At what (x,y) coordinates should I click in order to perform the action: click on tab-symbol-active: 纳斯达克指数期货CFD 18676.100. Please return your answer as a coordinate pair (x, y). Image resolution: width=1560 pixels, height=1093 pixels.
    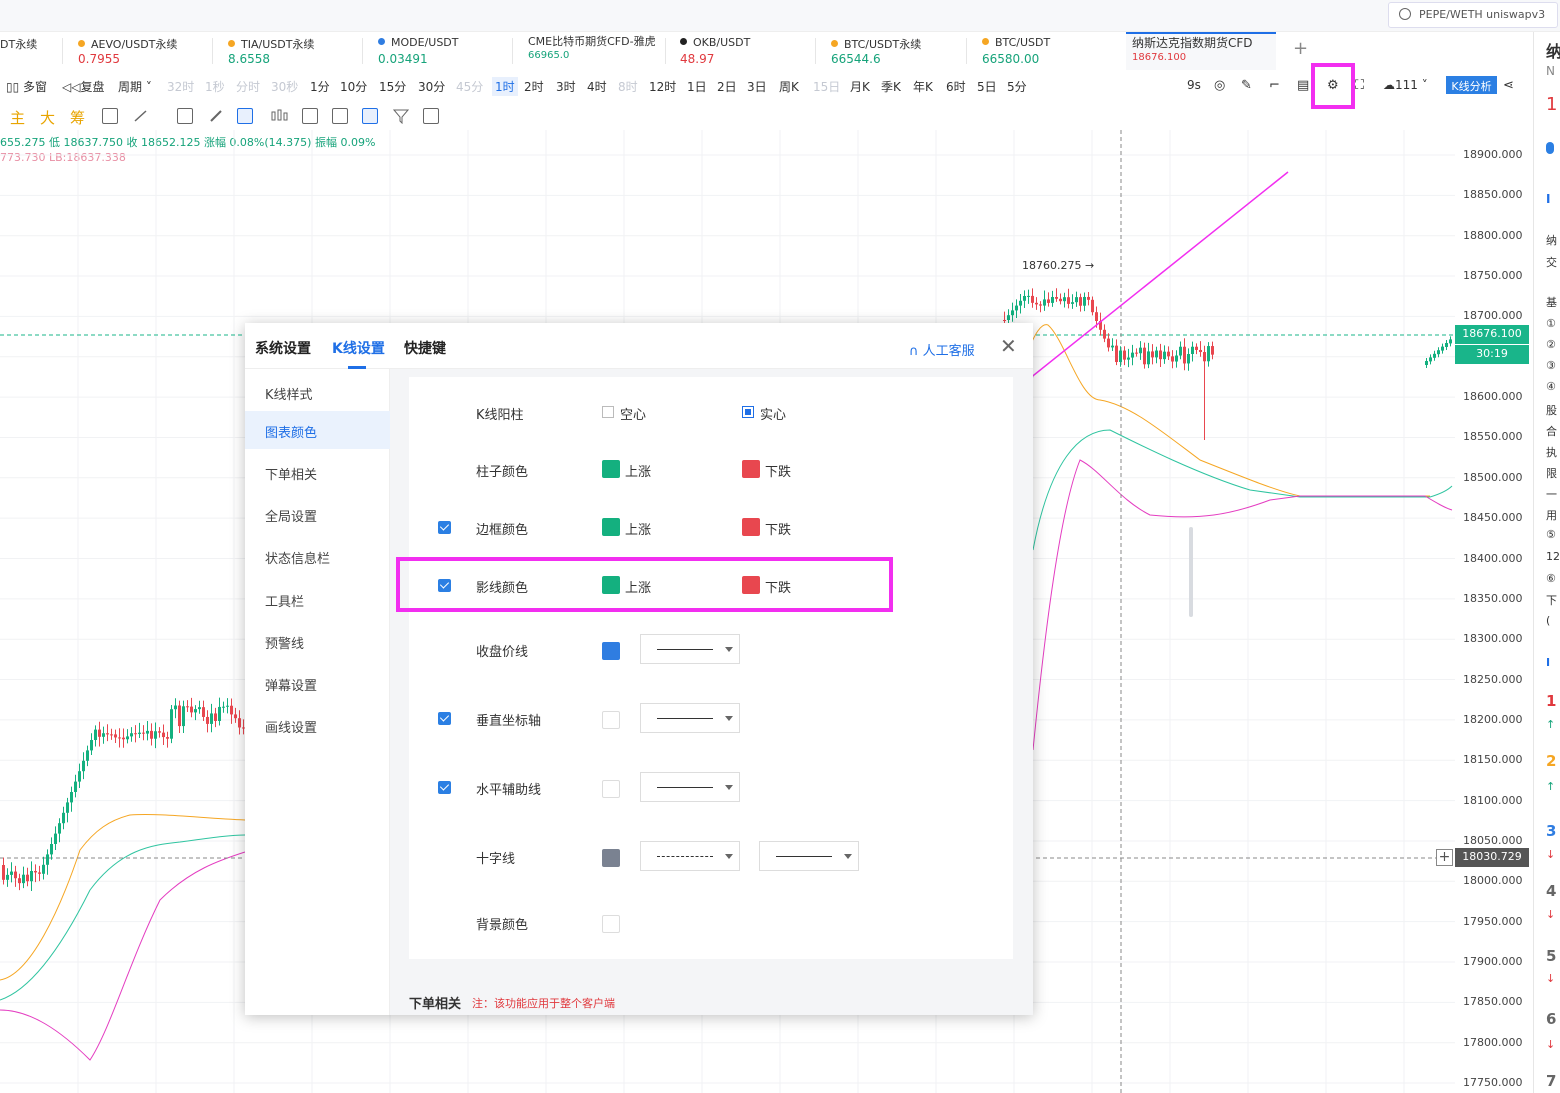
    Looking at the image, I should click on (1201, 51).